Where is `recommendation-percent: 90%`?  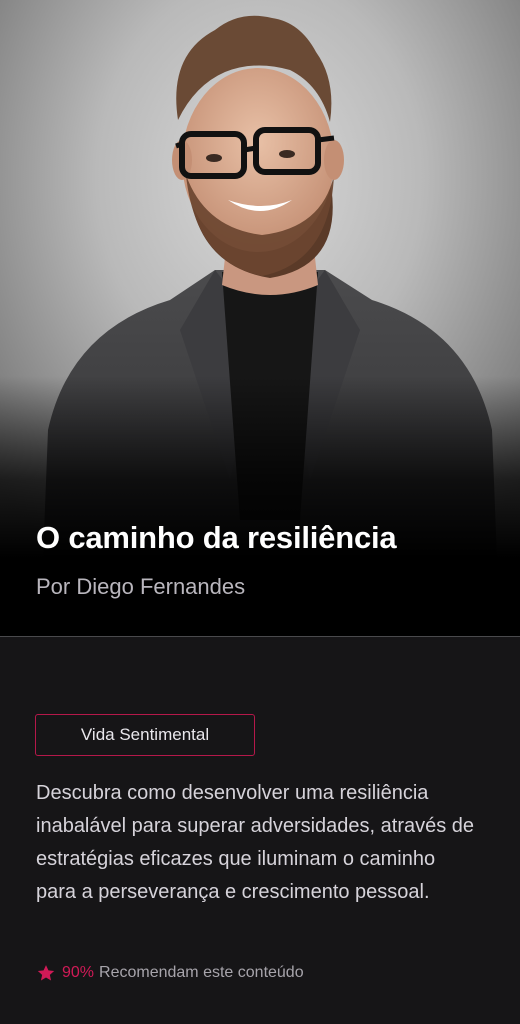
recommendation-percent: 90% is located at coordinates (78, 972).